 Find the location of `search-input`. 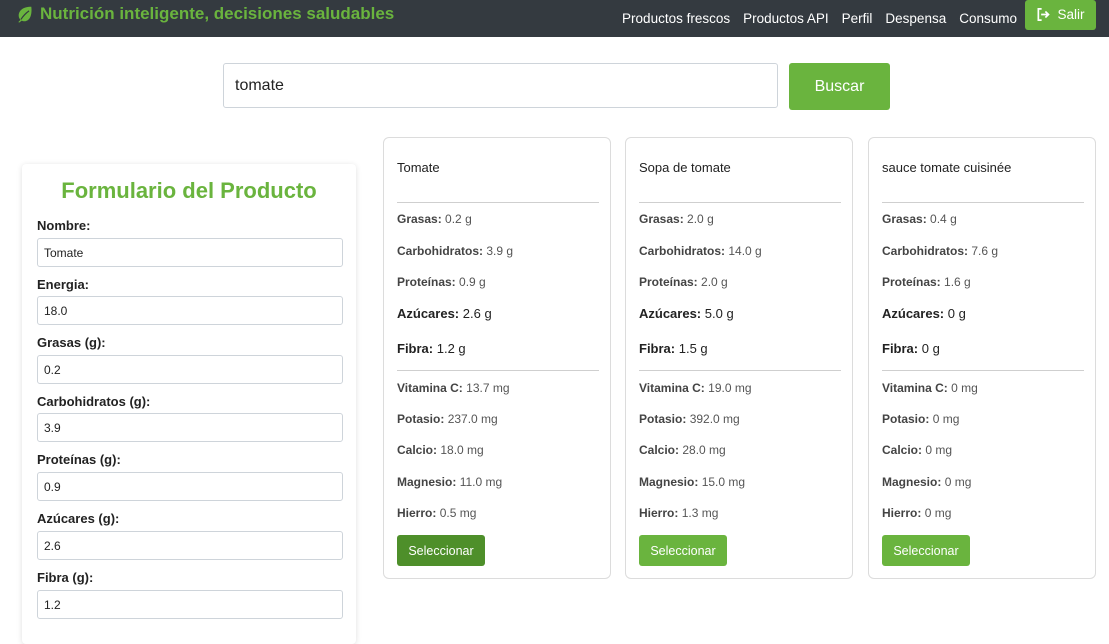

search-input is located at coordinates (500, 85).